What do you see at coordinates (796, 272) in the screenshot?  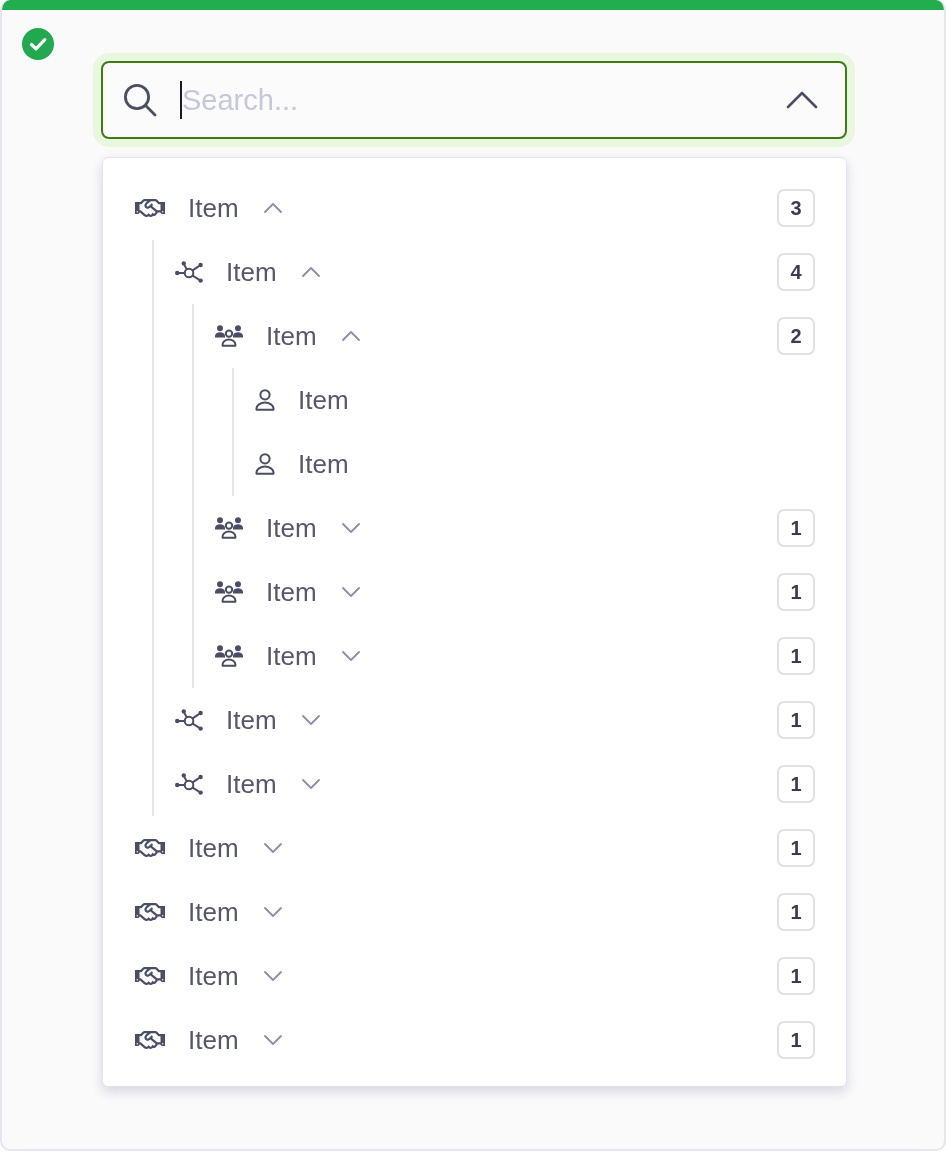 I see `count-badge: 4` at bounding box center [796, 272].